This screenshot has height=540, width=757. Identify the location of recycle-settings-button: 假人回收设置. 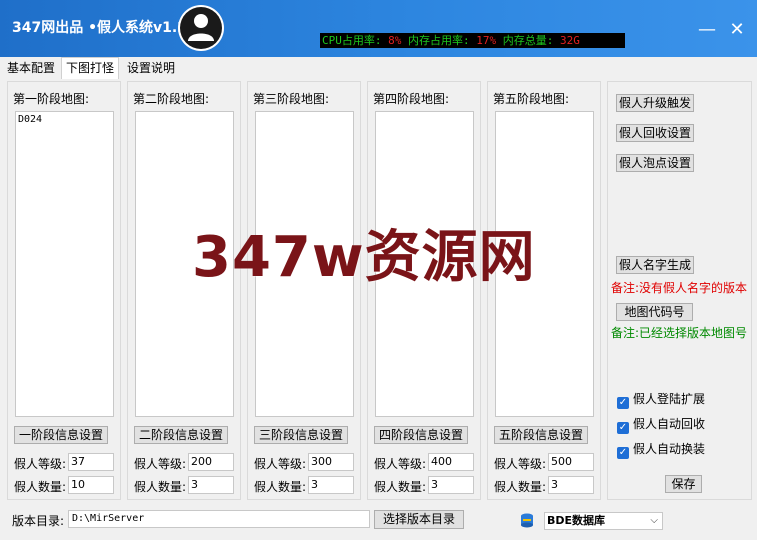
(655, 133).